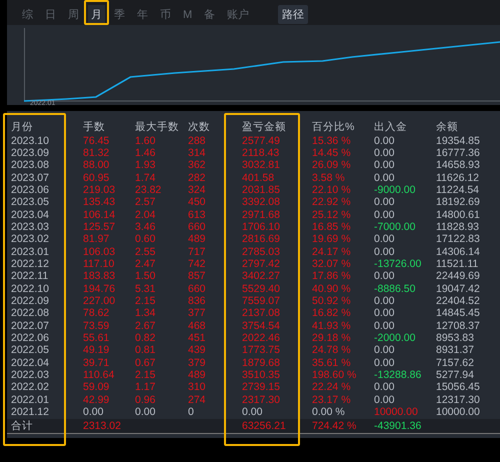  What do you see at coordinates (197, 165) in the screenshot?
I see `table-cell-text: 362` at bounding box center [197, 165].